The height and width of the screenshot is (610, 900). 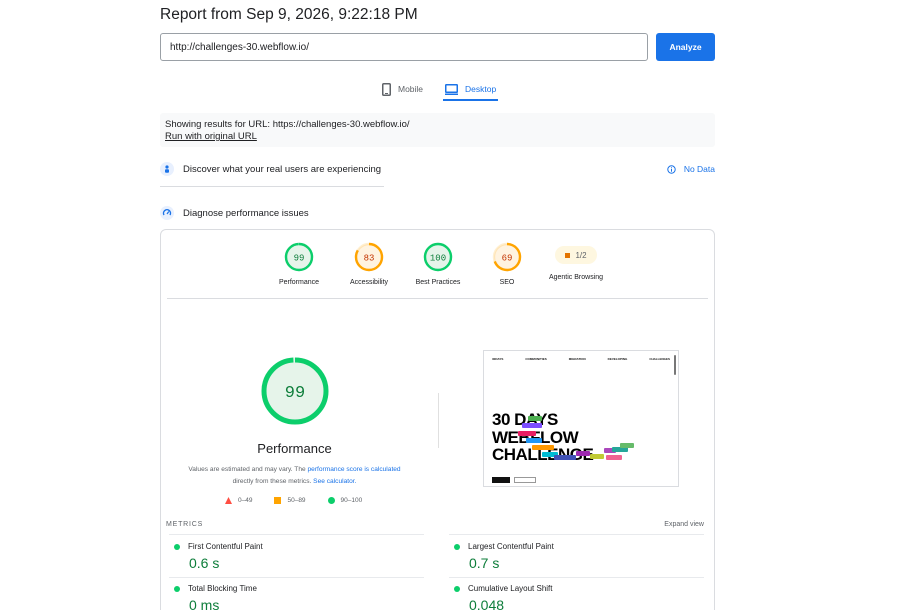 I want to click on section-divider, so click(x=272, y=186).